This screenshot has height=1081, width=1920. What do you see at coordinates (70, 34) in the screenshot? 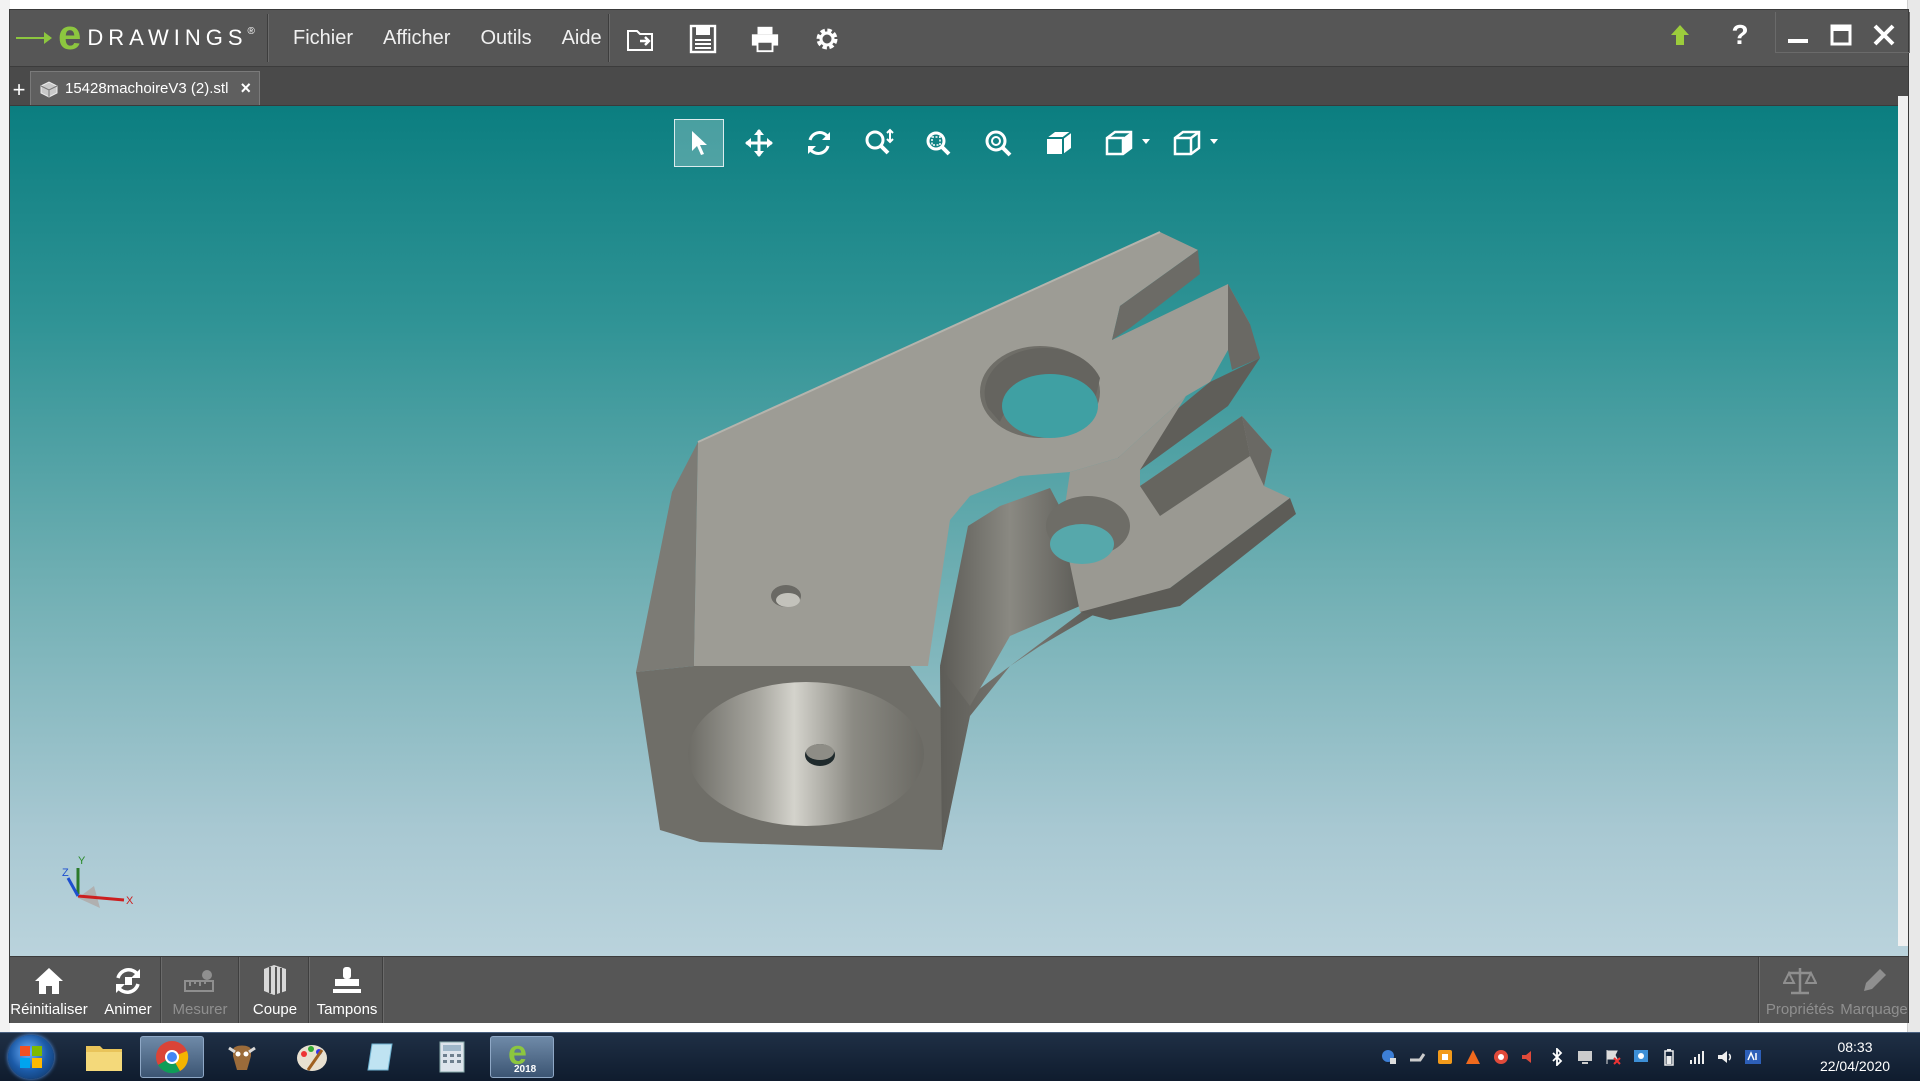
I see `logo-e: e` at bounding box center [70, 34].